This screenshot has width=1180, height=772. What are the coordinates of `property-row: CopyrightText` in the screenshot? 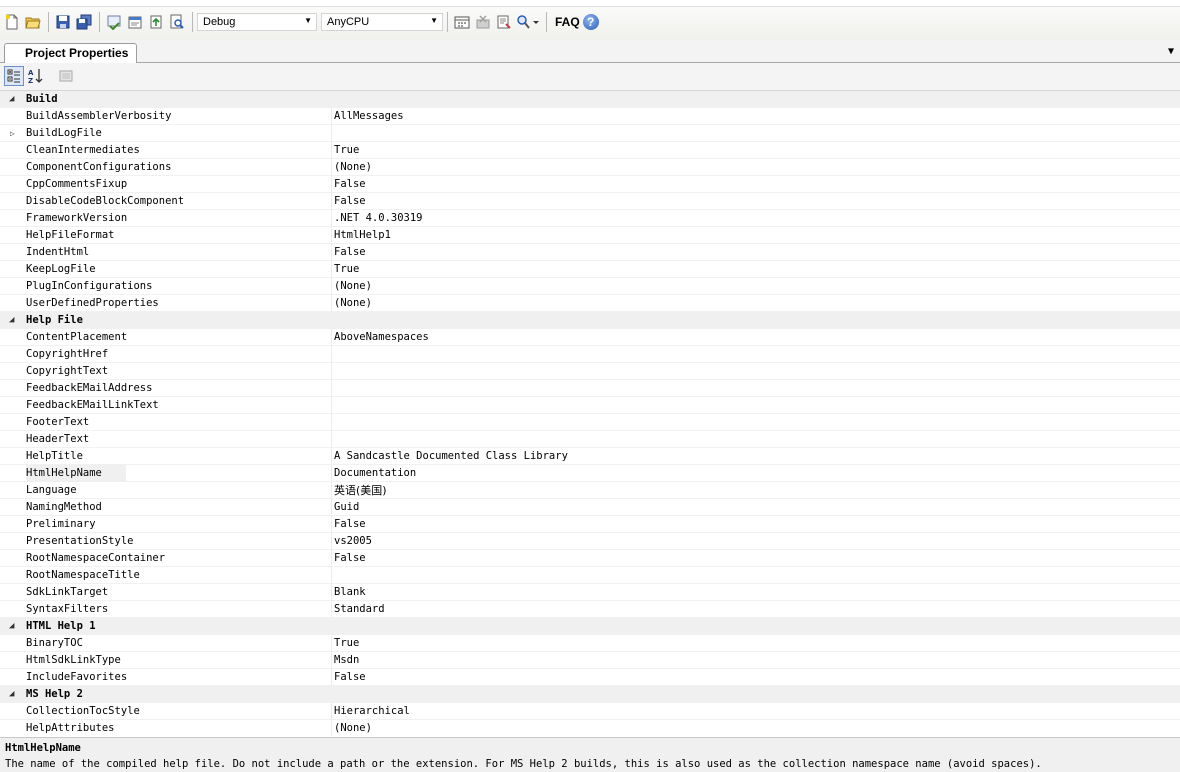 It's located at (590, 371).